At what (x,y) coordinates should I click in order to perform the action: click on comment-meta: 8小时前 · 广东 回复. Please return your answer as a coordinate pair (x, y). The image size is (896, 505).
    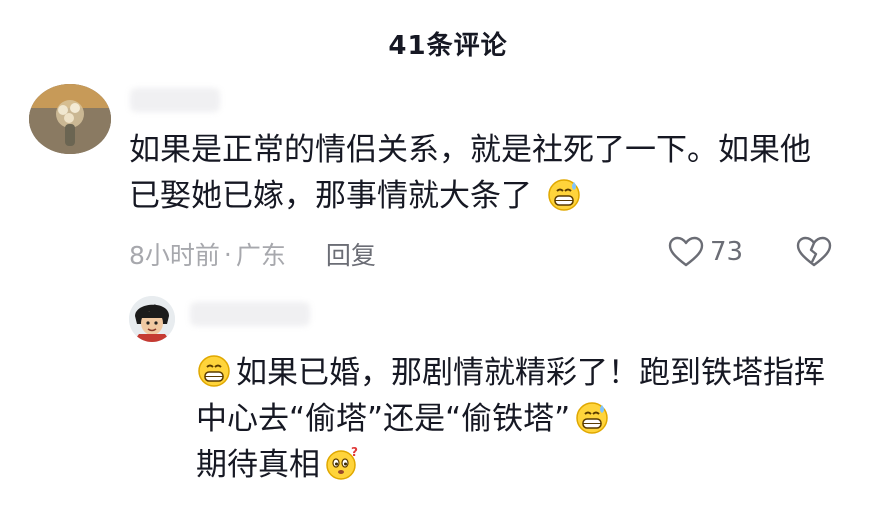
    Looking at the image, I should click on (252, 254).